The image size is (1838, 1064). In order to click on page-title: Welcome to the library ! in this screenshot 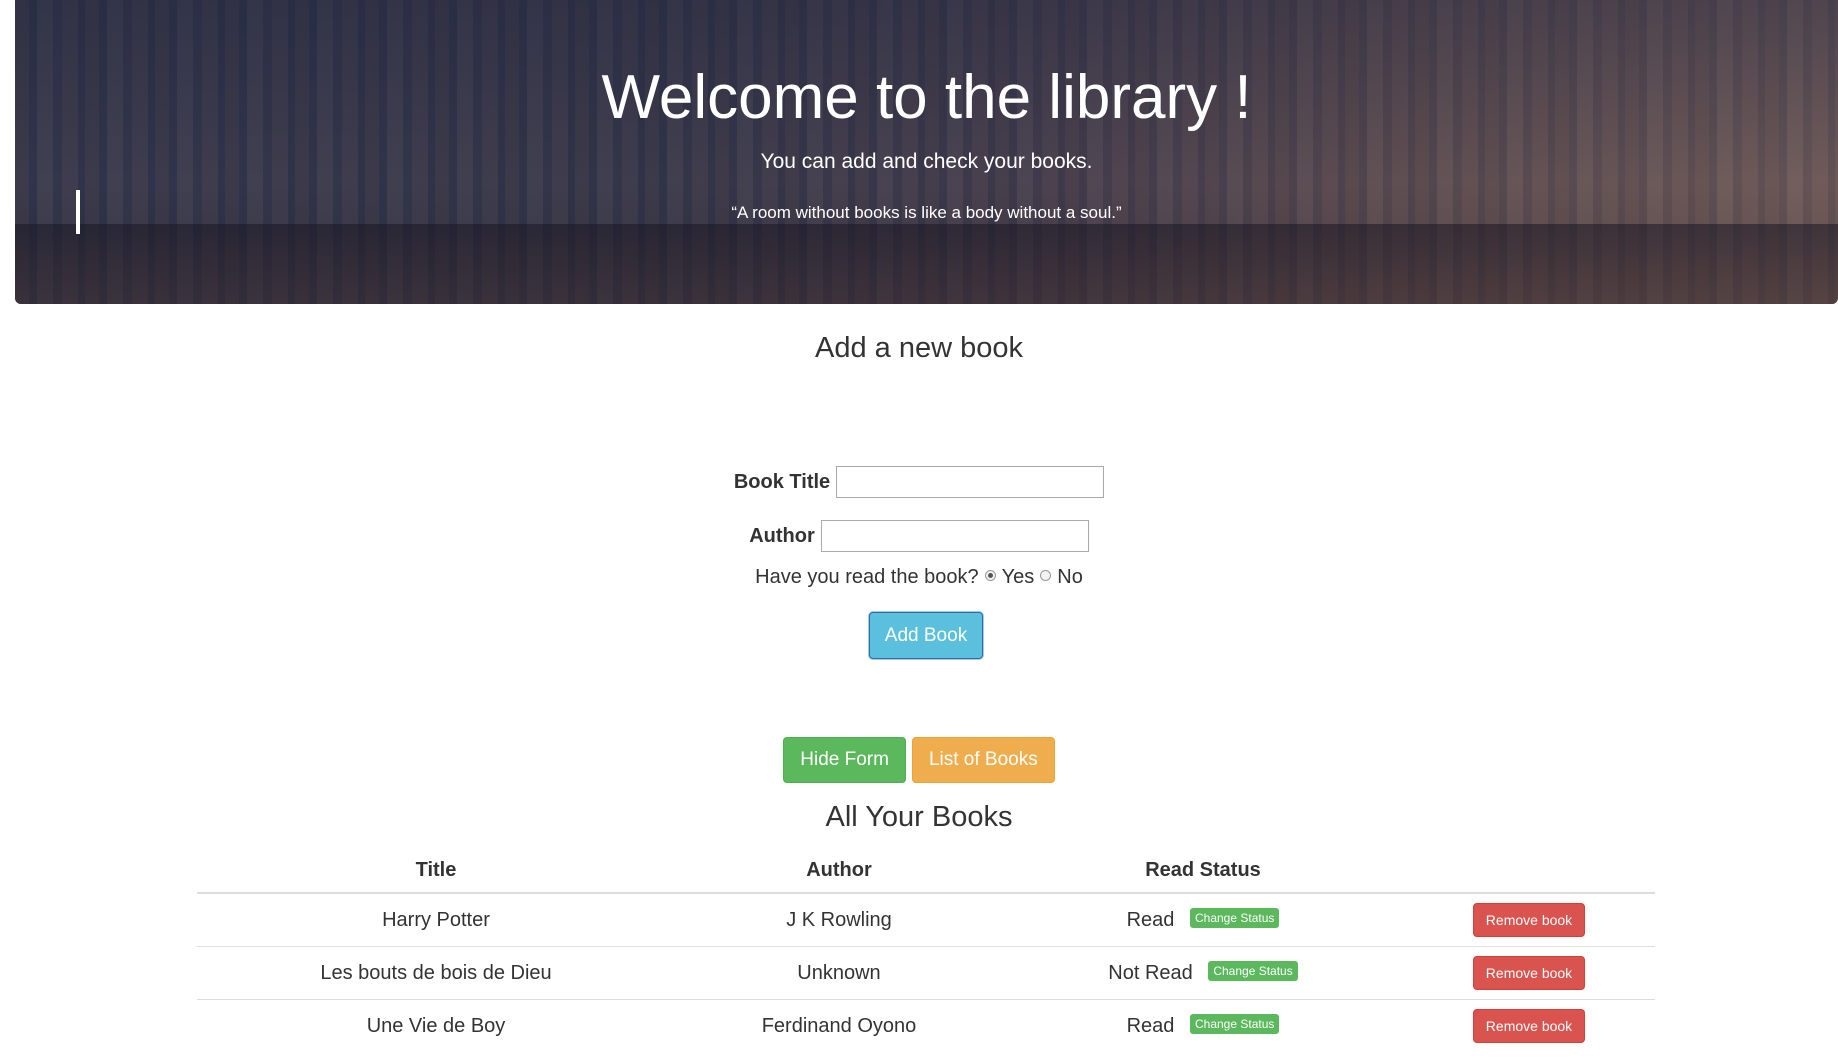, I will do `click(926, 97)`.